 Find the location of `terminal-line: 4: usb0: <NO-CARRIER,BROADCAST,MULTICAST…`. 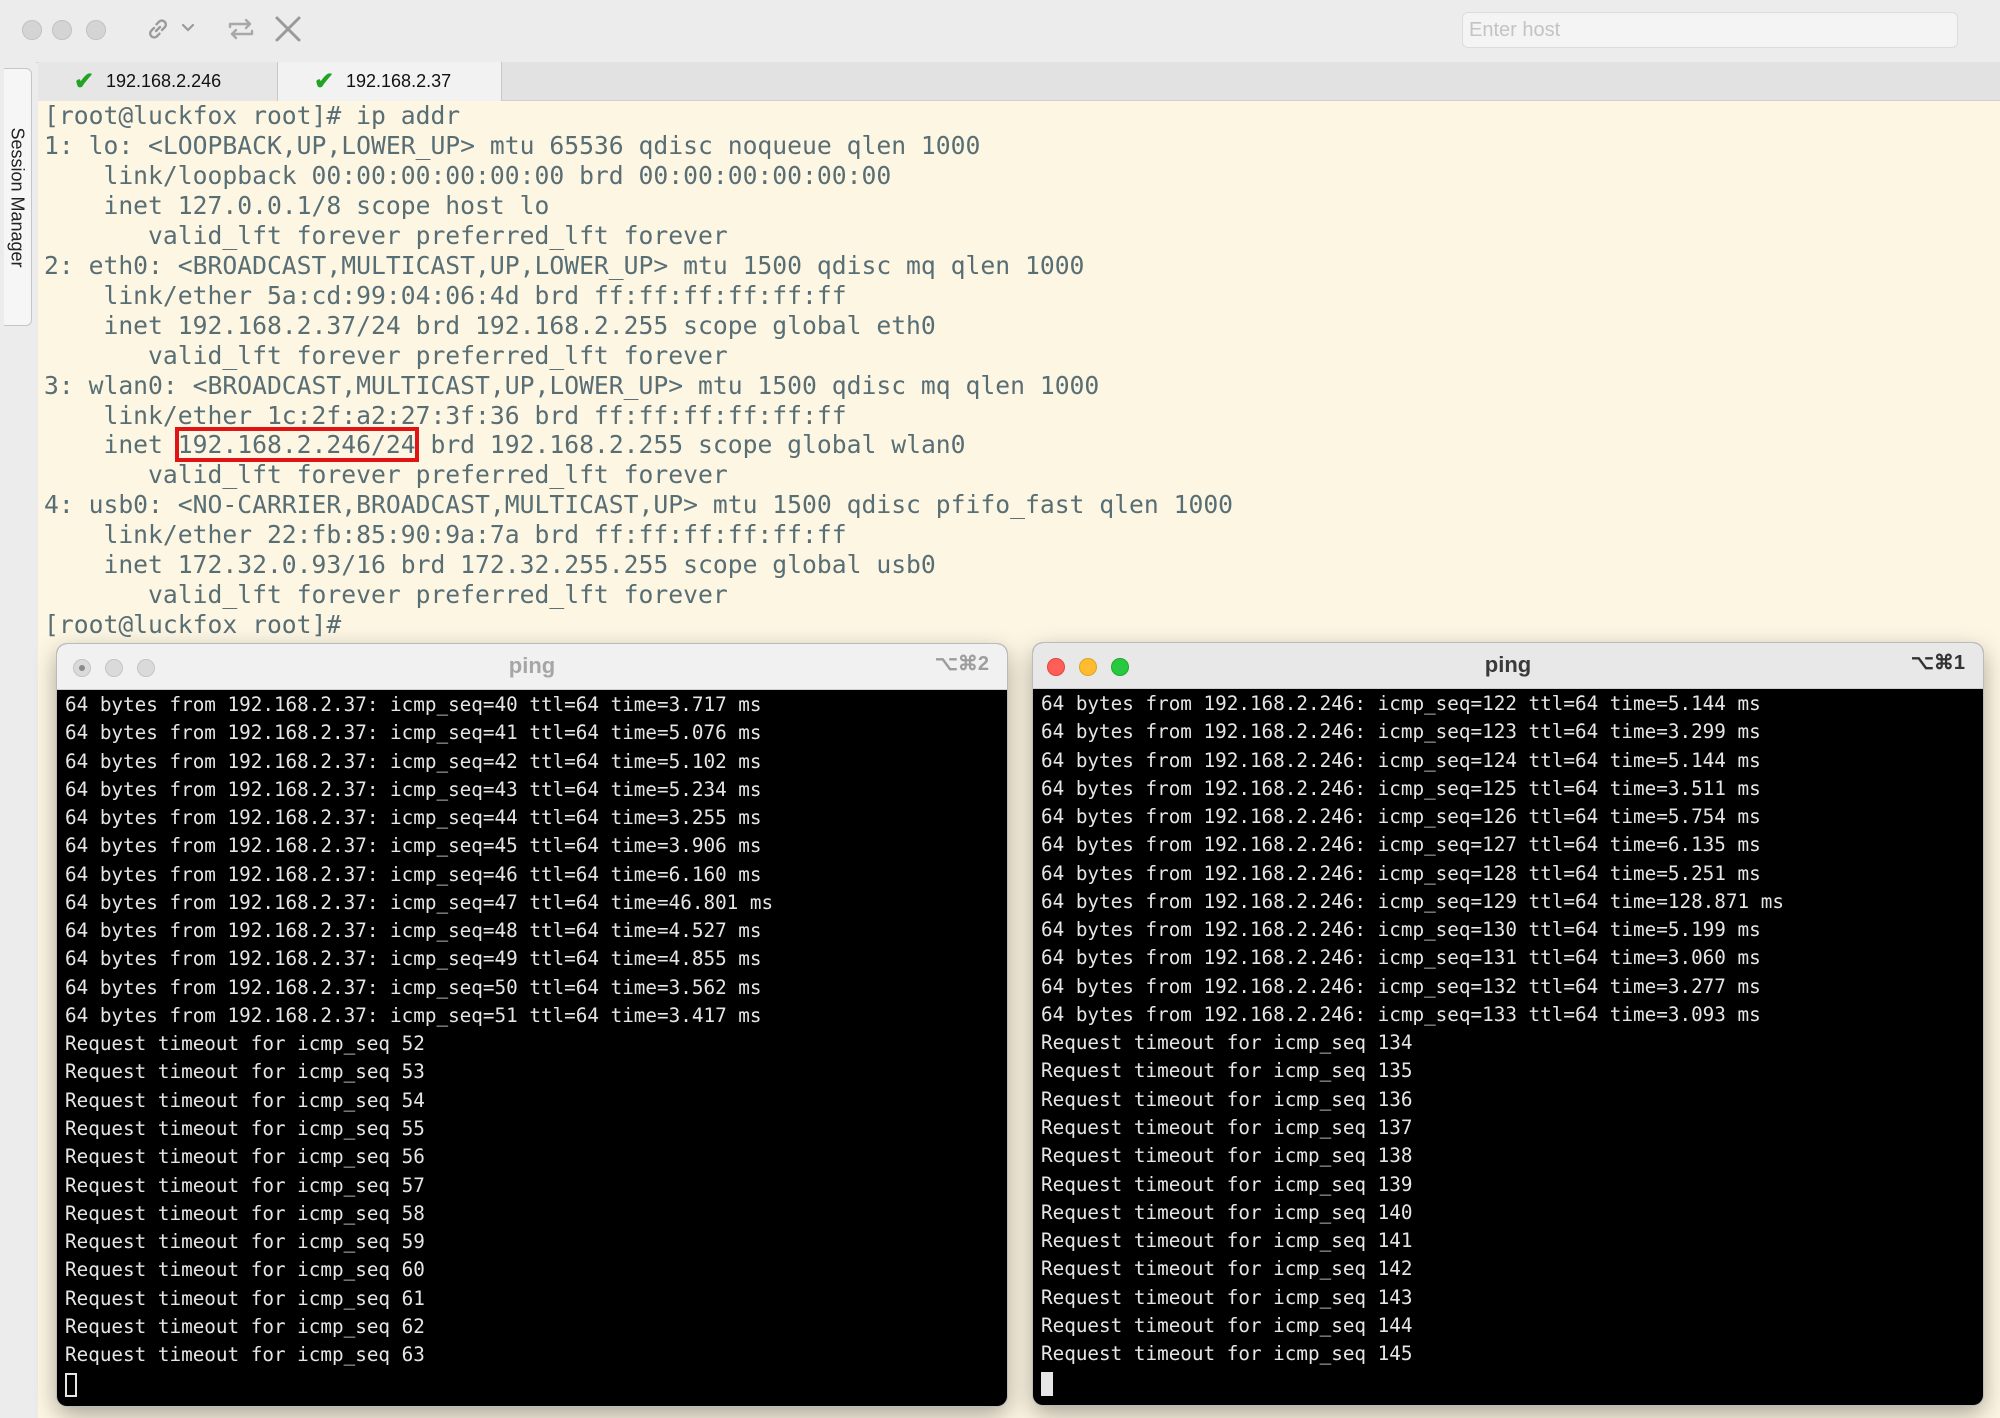

terminal-line: 4: usb0: <NO-CARRIER,BROADCAST,MULTICAST… is located at coordinates (639, 505).